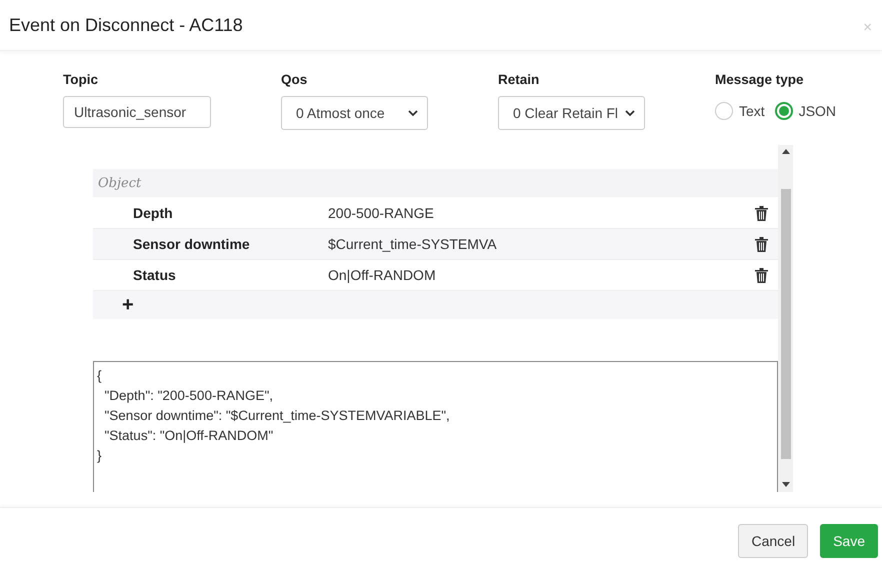 The height and width of the screenshot is (567, 882). Describe the element at coordinates (126, 25) in the screenshot. I see `dialog-title: Event on Disconnect - AC118` at that location.